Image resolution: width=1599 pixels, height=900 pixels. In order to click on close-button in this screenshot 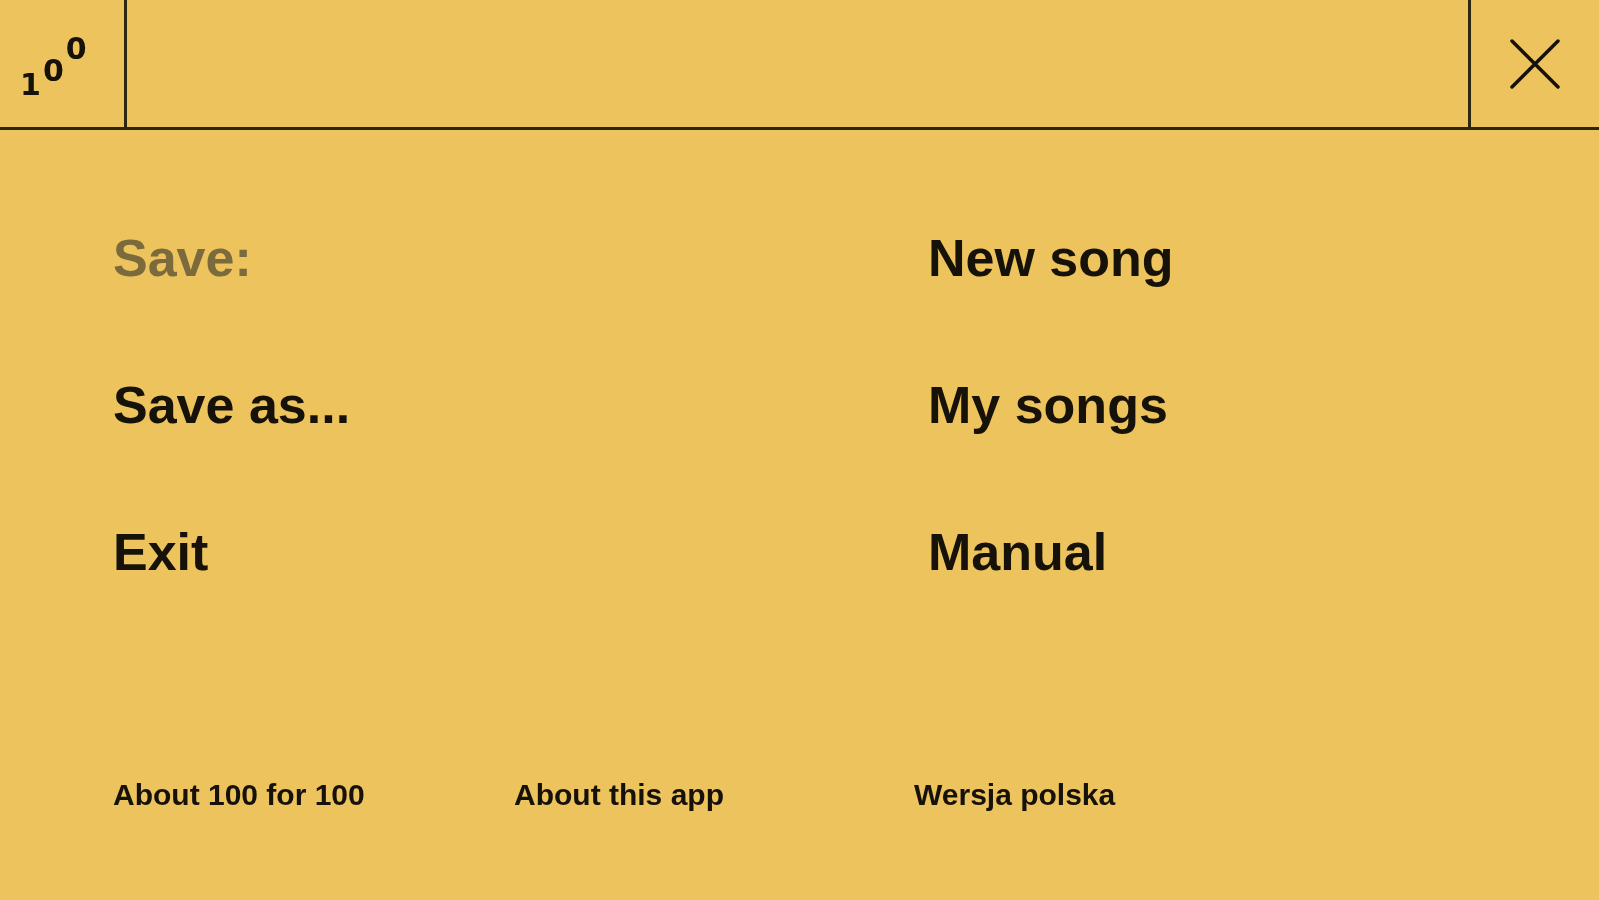, I will do `click(1535, 63)`.